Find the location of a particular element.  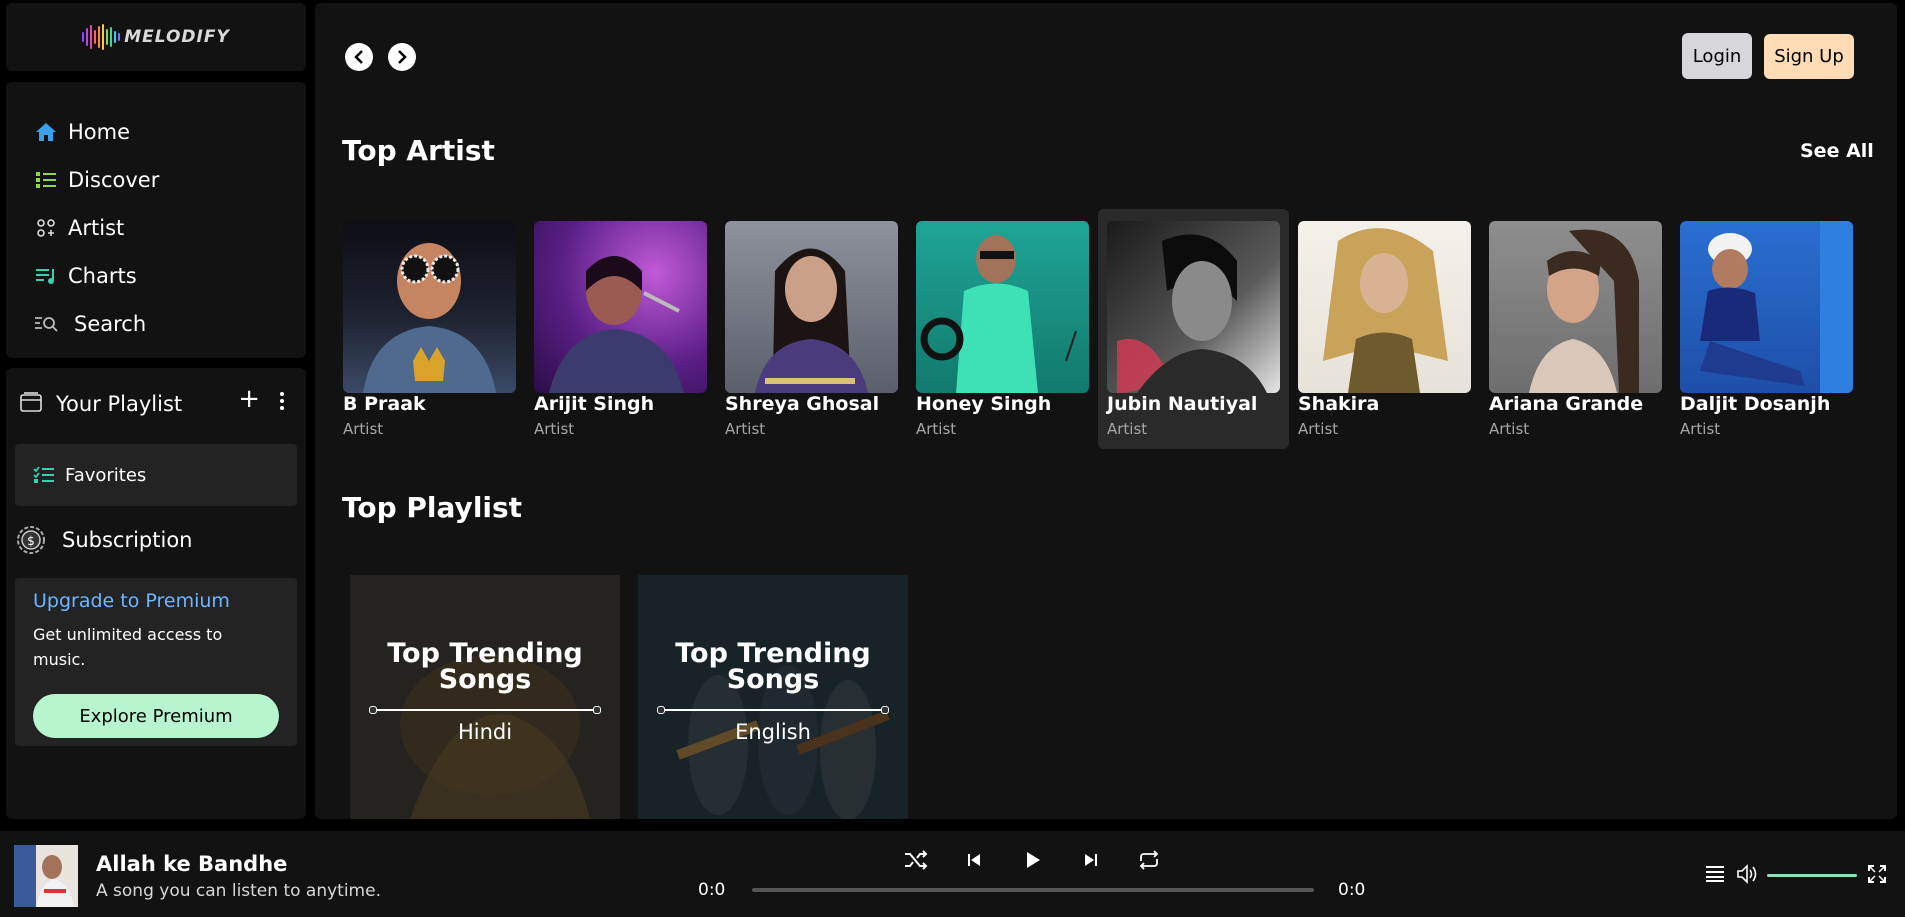

artist-name: Shakira is located at coordinates (1339, 404).